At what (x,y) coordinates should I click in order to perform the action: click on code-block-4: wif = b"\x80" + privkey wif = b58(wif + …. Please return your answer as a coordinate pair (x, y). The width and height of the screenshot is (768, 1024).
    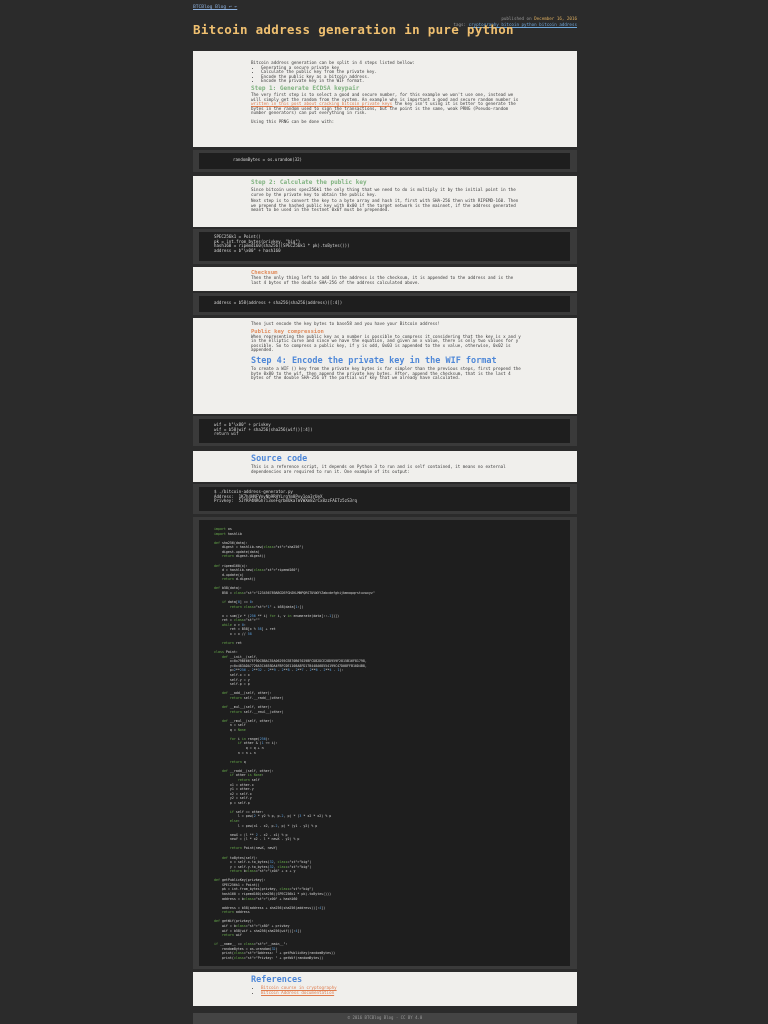
    Looking at the image, I should click on (384, 431).